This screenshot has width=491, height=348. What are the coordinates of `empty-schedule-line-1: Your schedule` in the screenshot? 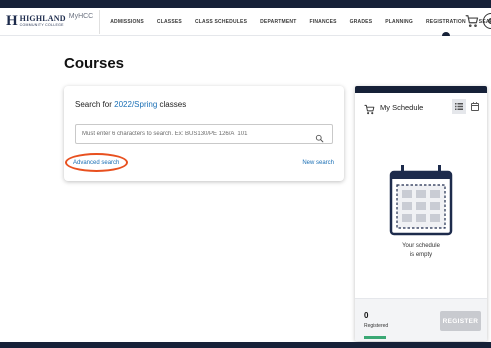 It's located at (421, 246).